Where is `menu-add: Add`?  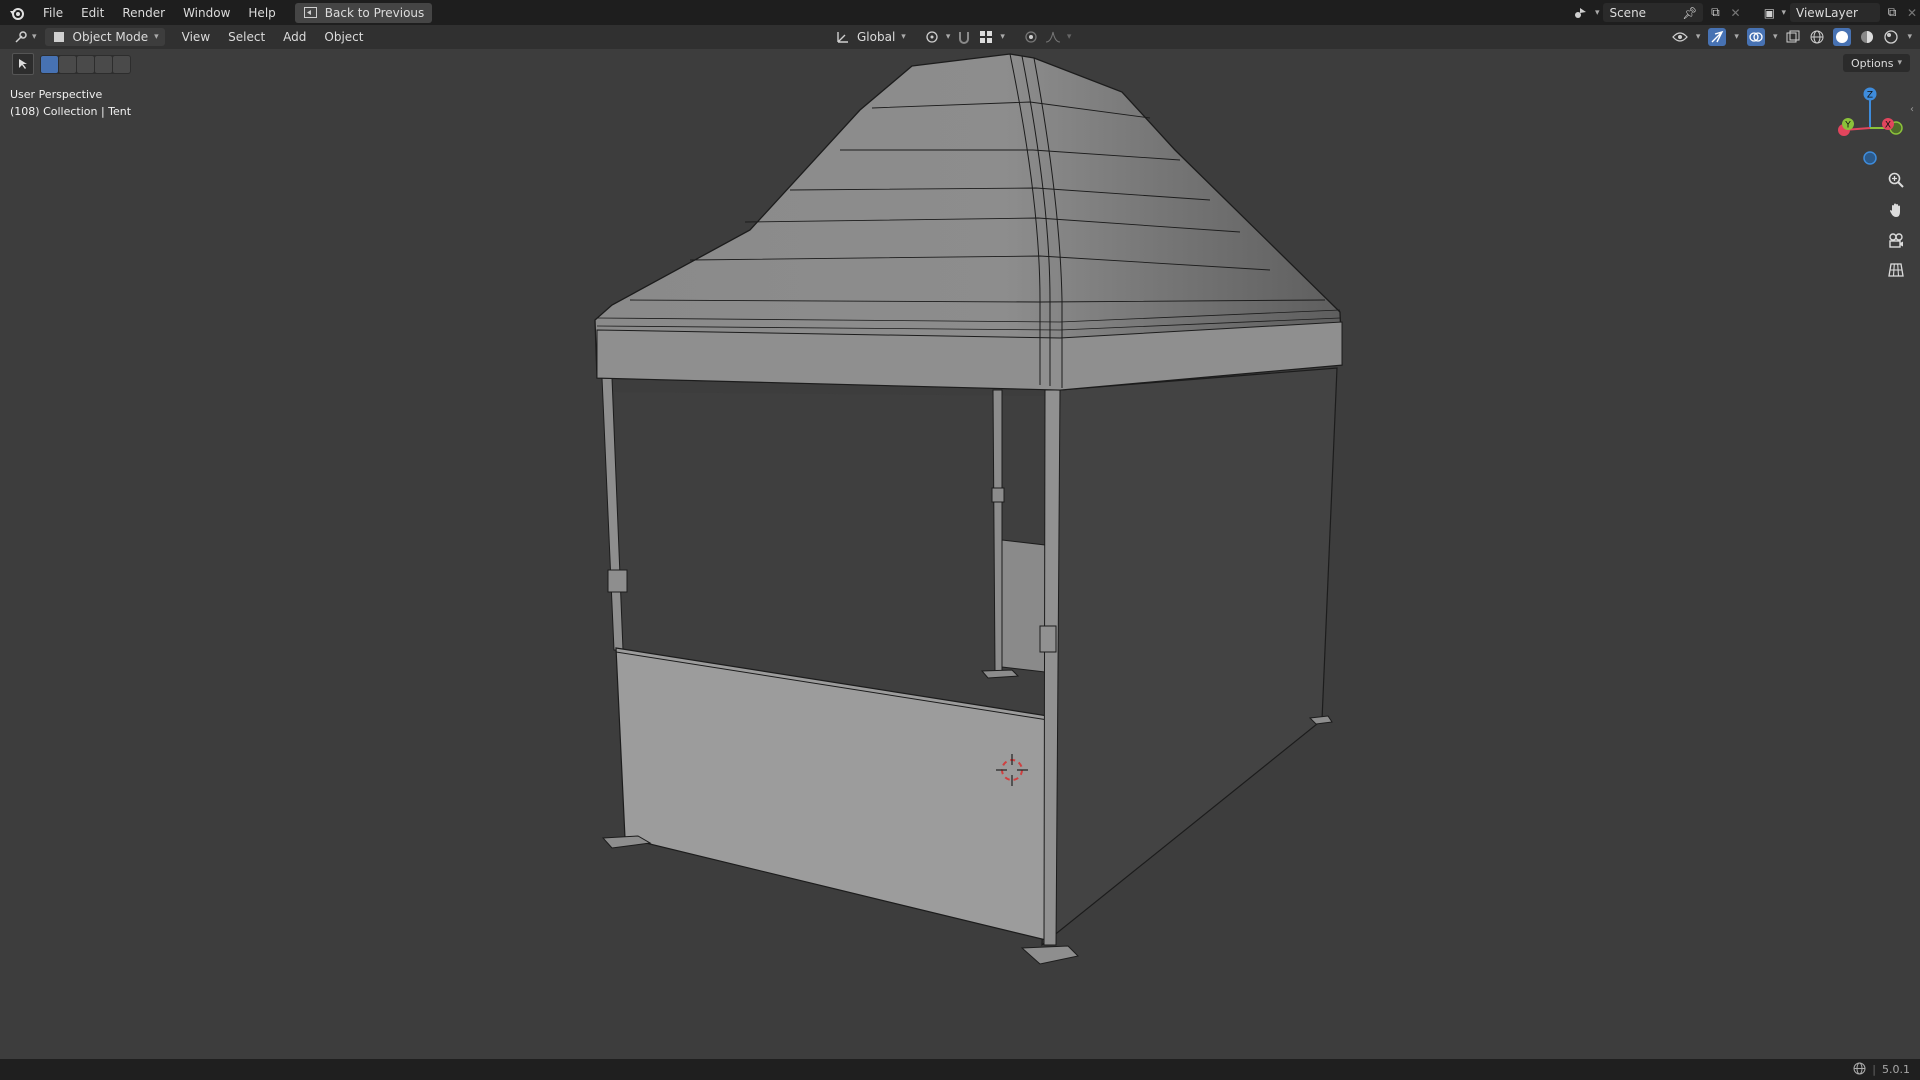 menu-add: Add is located at coordinates (294, 37).